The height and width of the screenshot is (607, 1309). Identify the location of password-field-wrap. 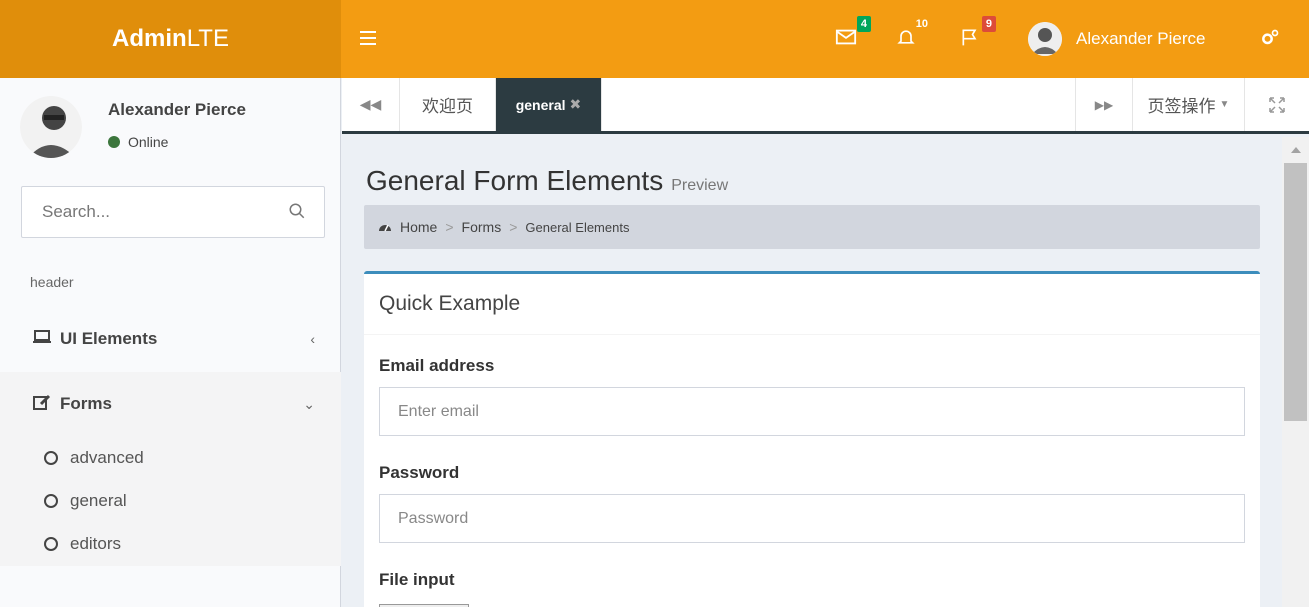
(812, 518).